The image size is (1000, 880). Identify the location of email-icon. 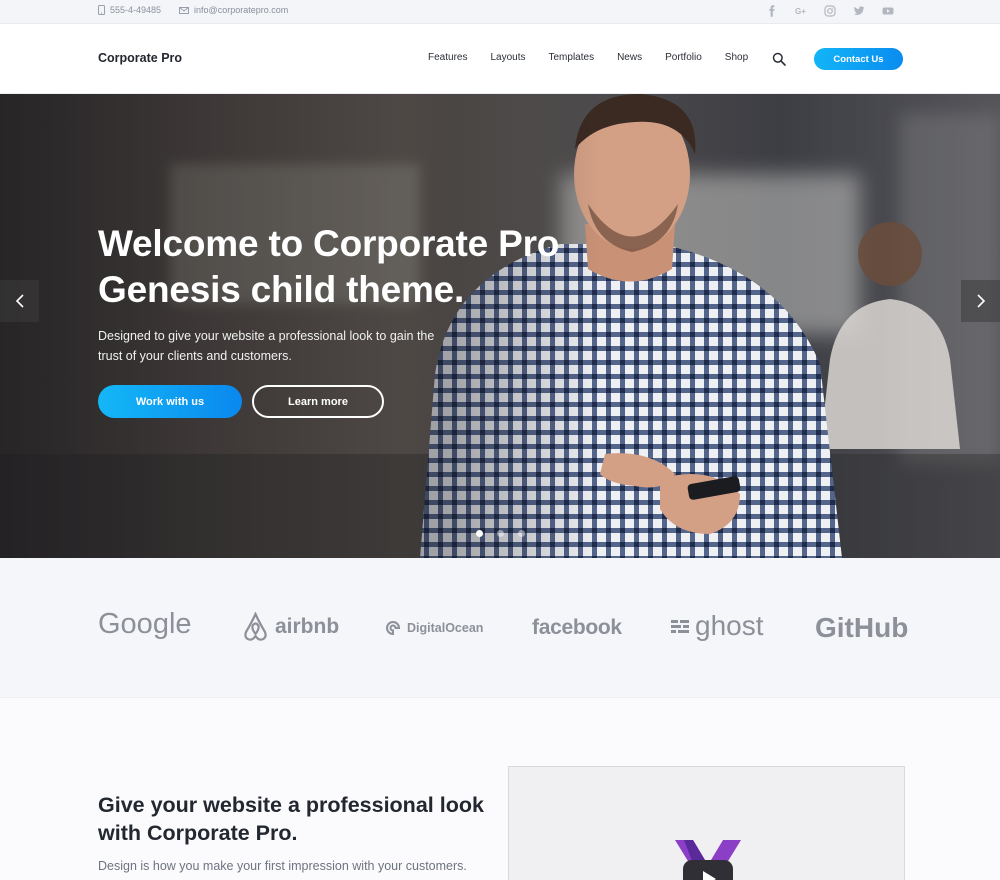
(184, 10).